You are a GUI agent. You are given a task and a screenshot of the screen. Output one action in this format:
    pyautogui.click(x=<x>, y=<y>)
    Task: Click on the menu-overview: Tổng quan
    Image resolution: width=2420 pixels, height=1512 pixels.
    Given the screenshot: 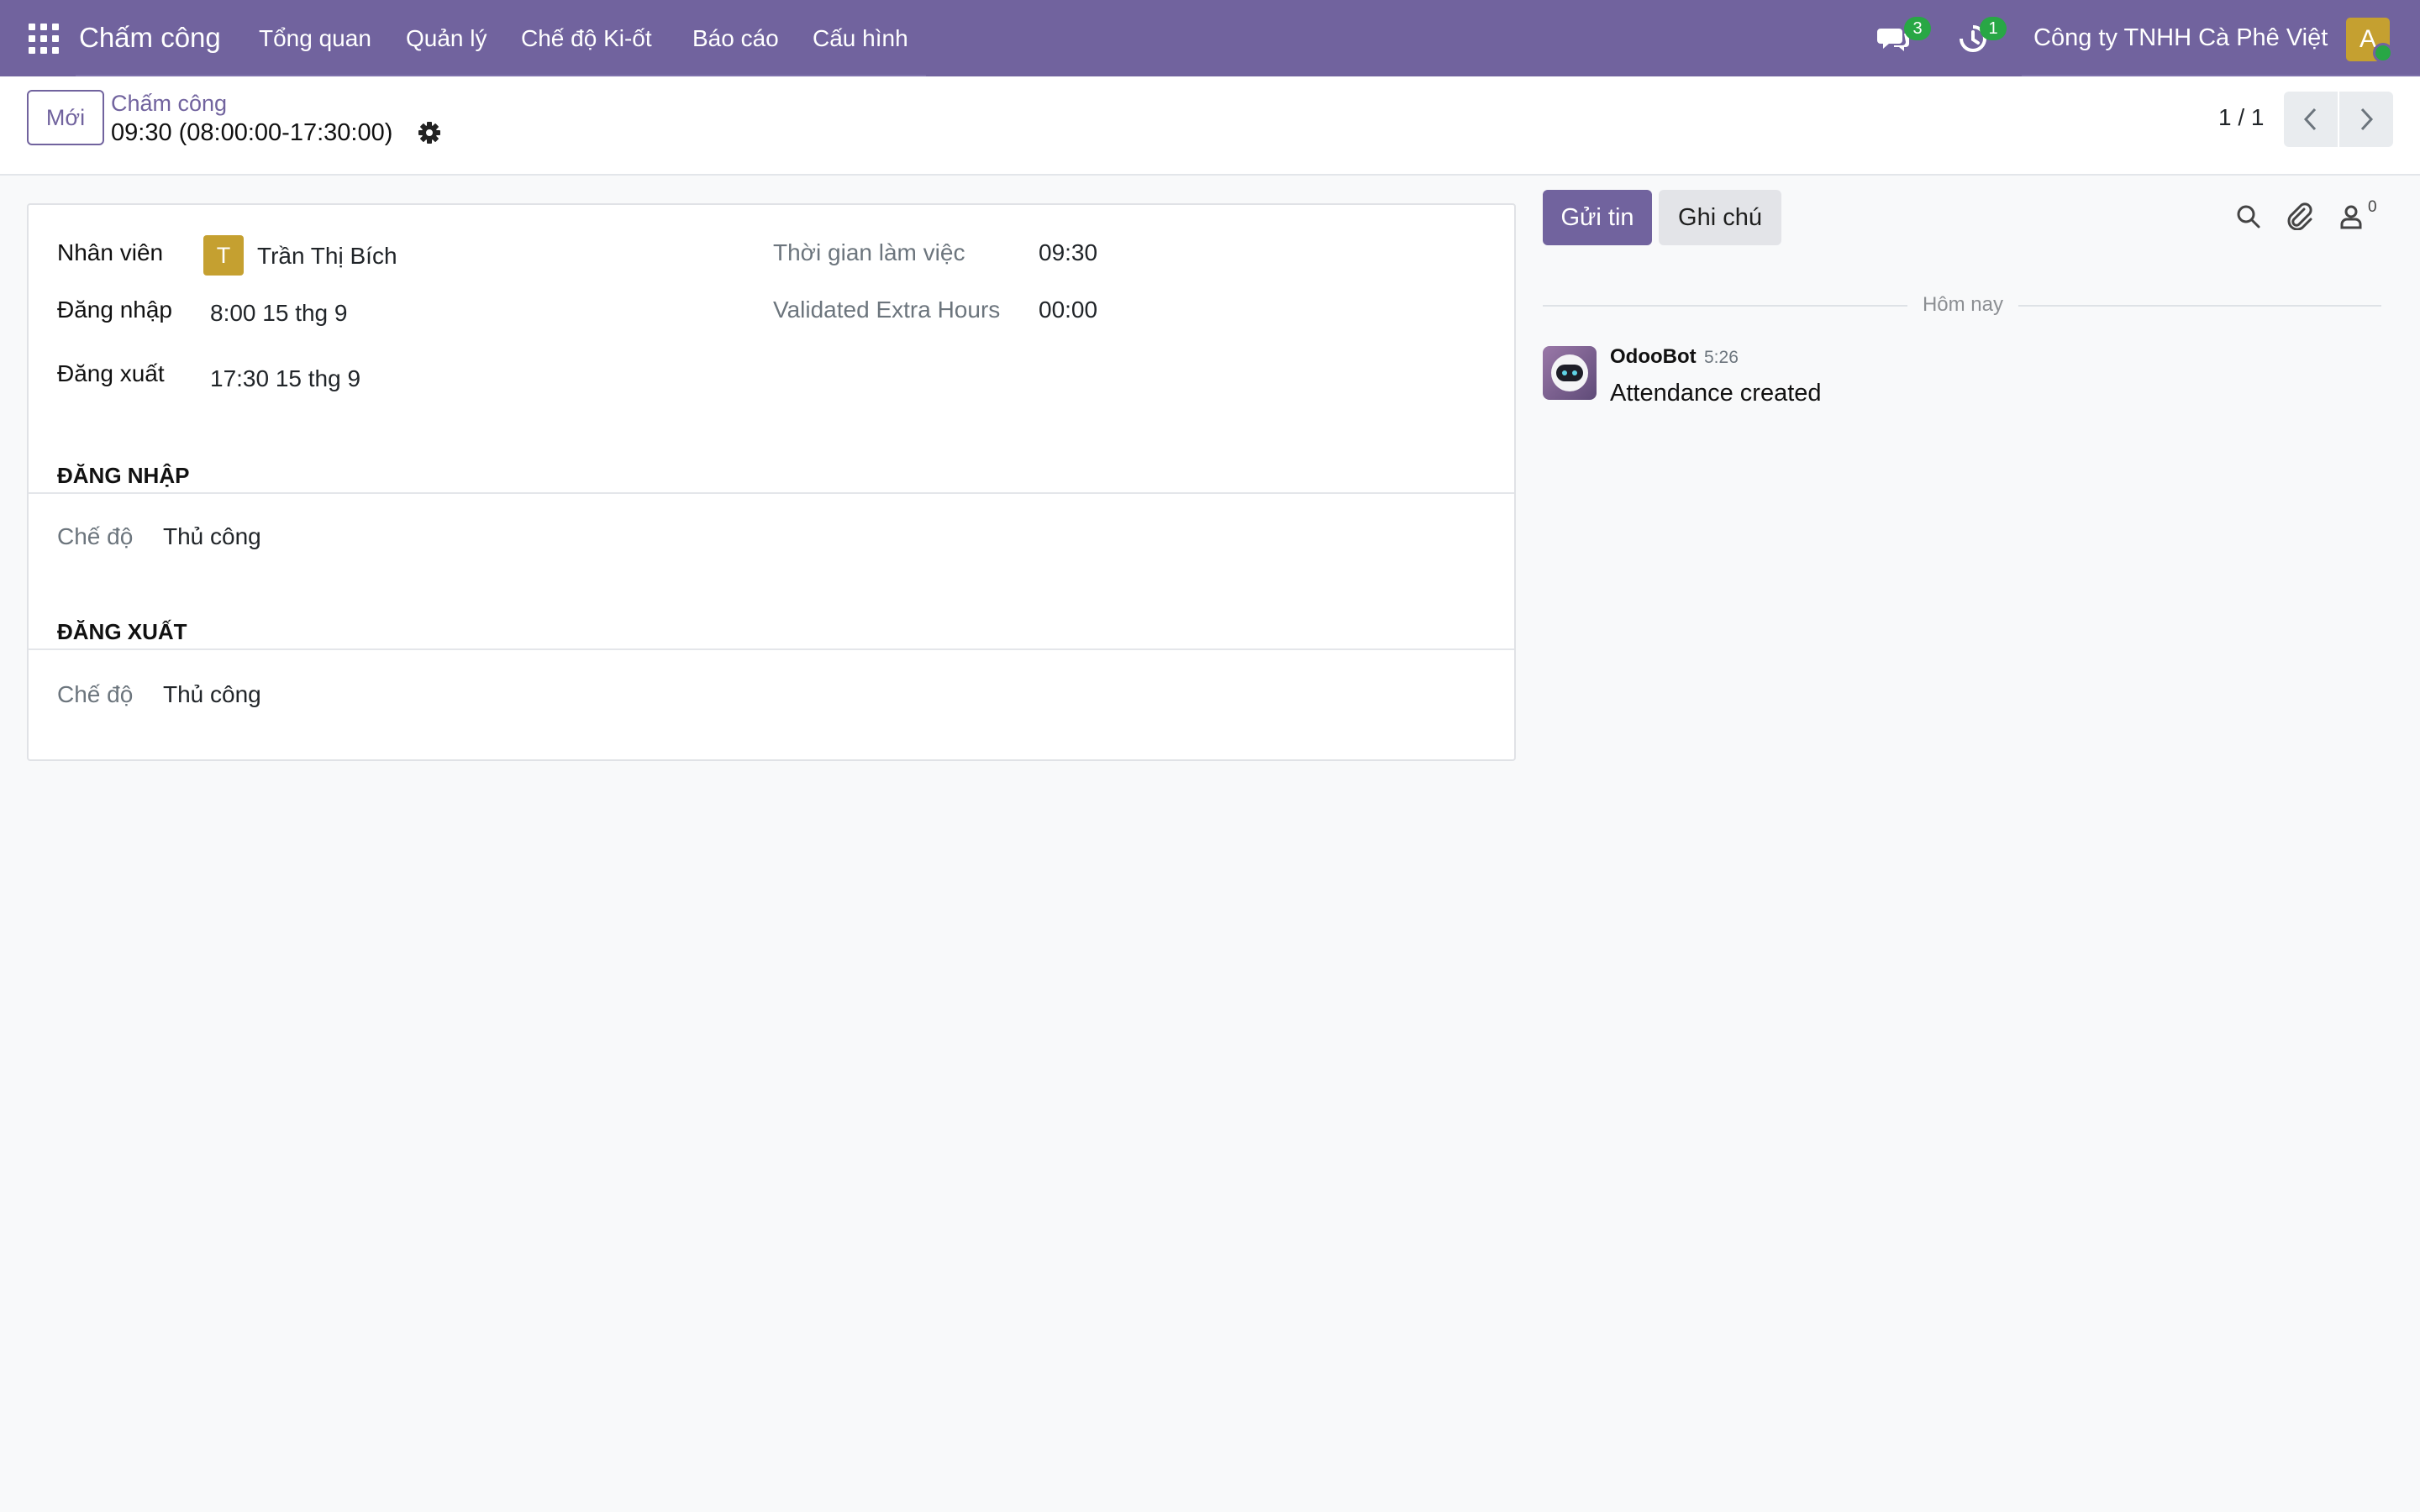 What is the action you would take?
    pyautogui.click(x=315, y=38)
    